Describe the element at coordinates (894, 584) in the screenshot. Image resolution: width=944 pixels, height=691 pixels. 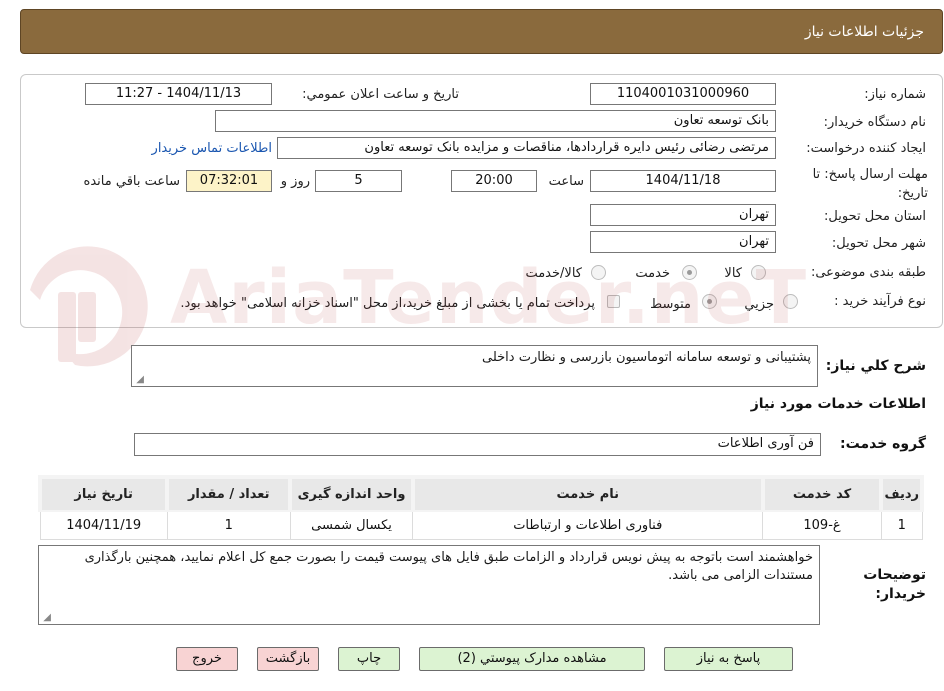
I see `buyer-notes-label: توضيحات خريدار:` at that location.